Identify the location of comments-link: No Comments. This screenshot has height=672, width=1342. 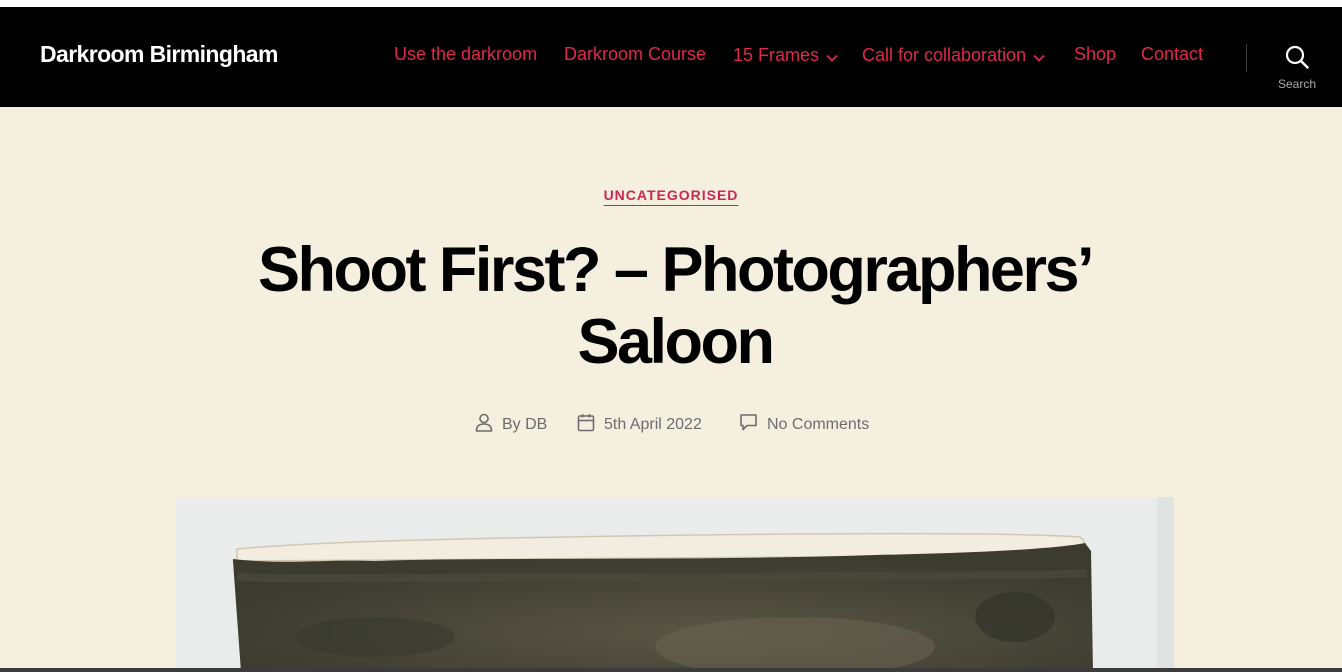
(818, 425).